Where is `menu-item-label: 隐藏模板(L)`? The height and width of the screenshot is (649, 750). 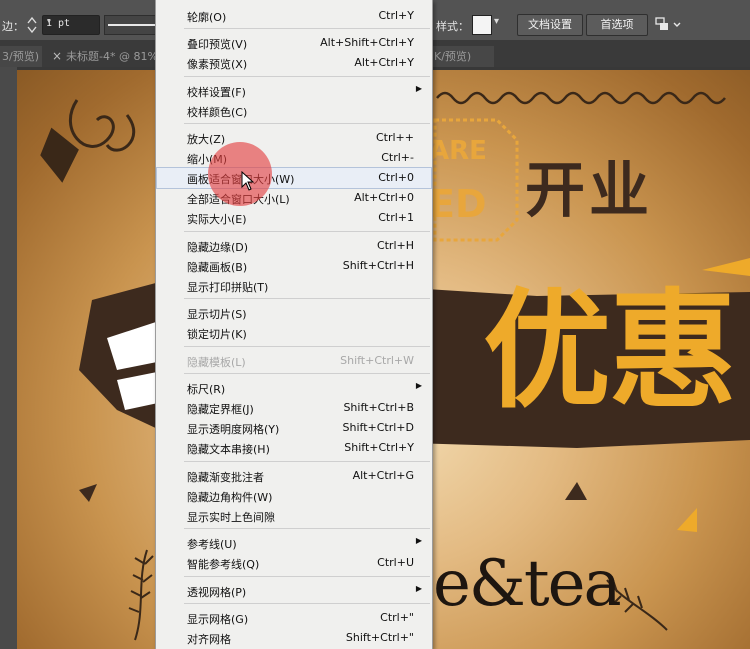
menu-item-label: 隐藏模板(L) is located at coordinates (216, 362).